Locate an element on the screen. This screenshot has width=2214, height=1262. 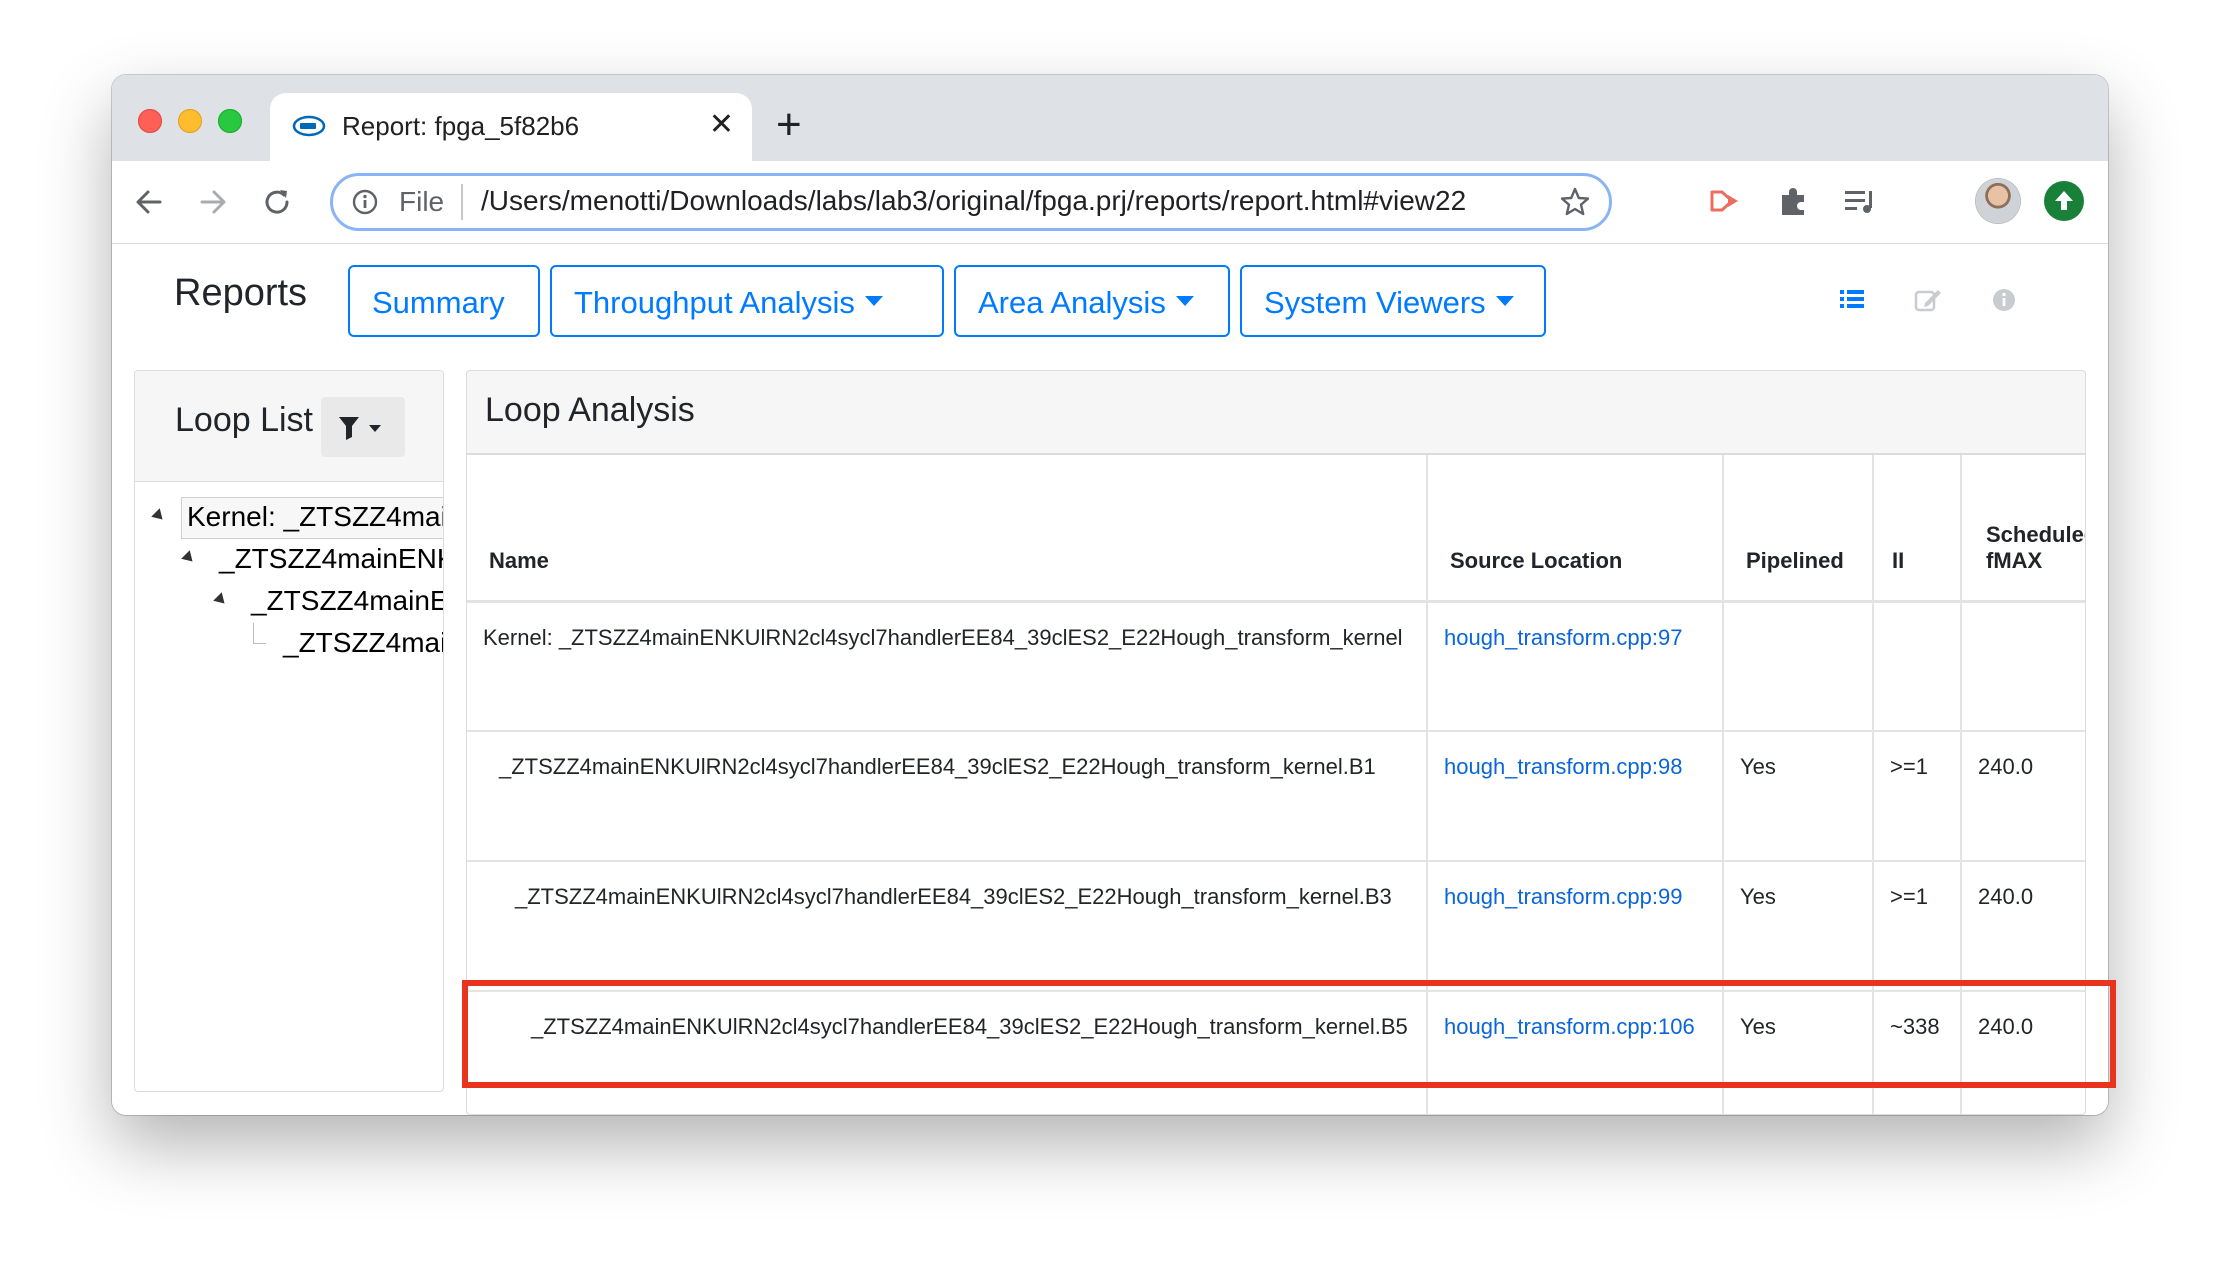
close-window-button is located at coordinates (150, 121).